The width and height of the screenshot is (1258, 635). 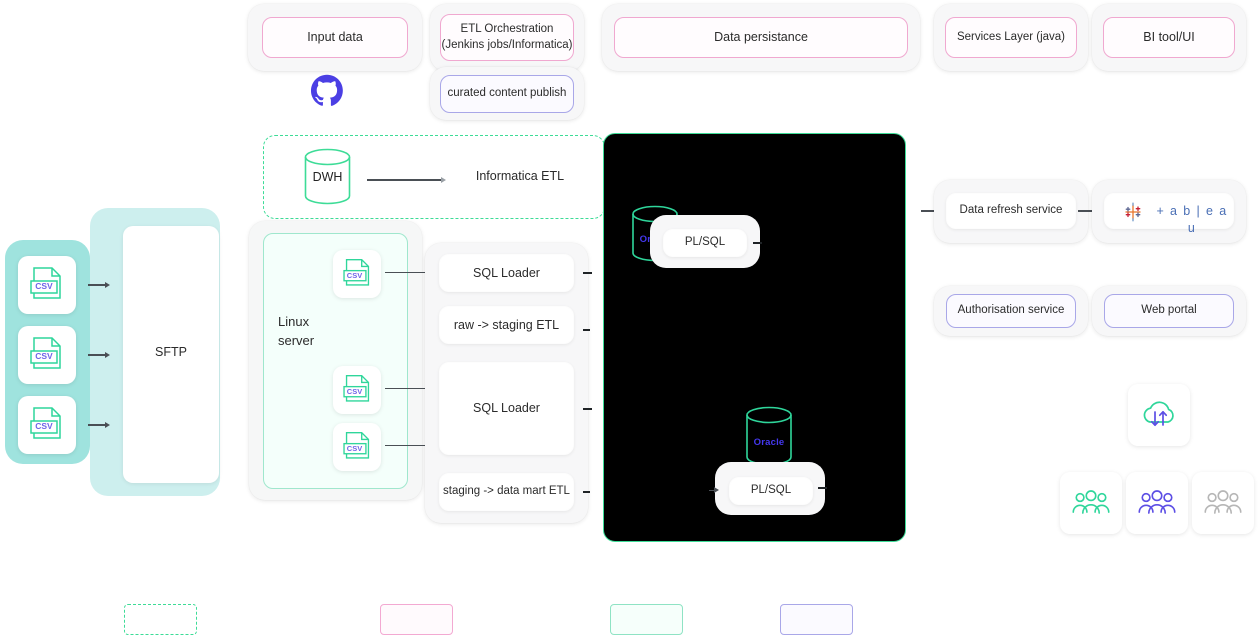 I want to click on oracle-database-staging: Oracle, so click(x=769, y=436).